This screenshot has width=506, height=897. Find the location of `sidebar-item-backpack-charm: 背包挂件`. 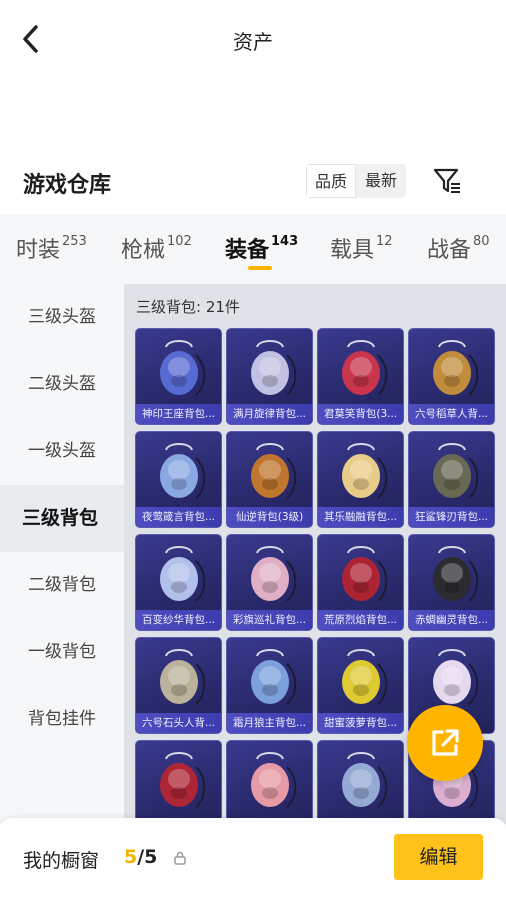

sidebar-item-backpack-charm: 背包挂件 is located at coordinates (62, 719).